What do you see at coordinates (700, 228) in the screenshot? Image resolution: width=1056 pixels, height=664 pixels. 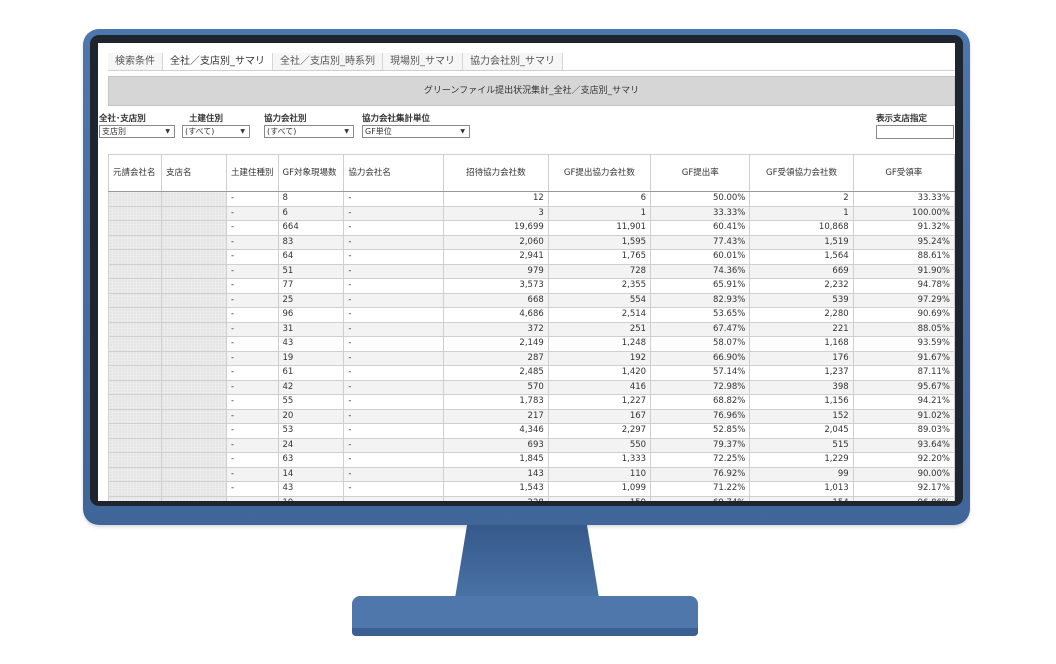 I see `submission-rate-cell: 60.41%` at bounding box center [700, 228].